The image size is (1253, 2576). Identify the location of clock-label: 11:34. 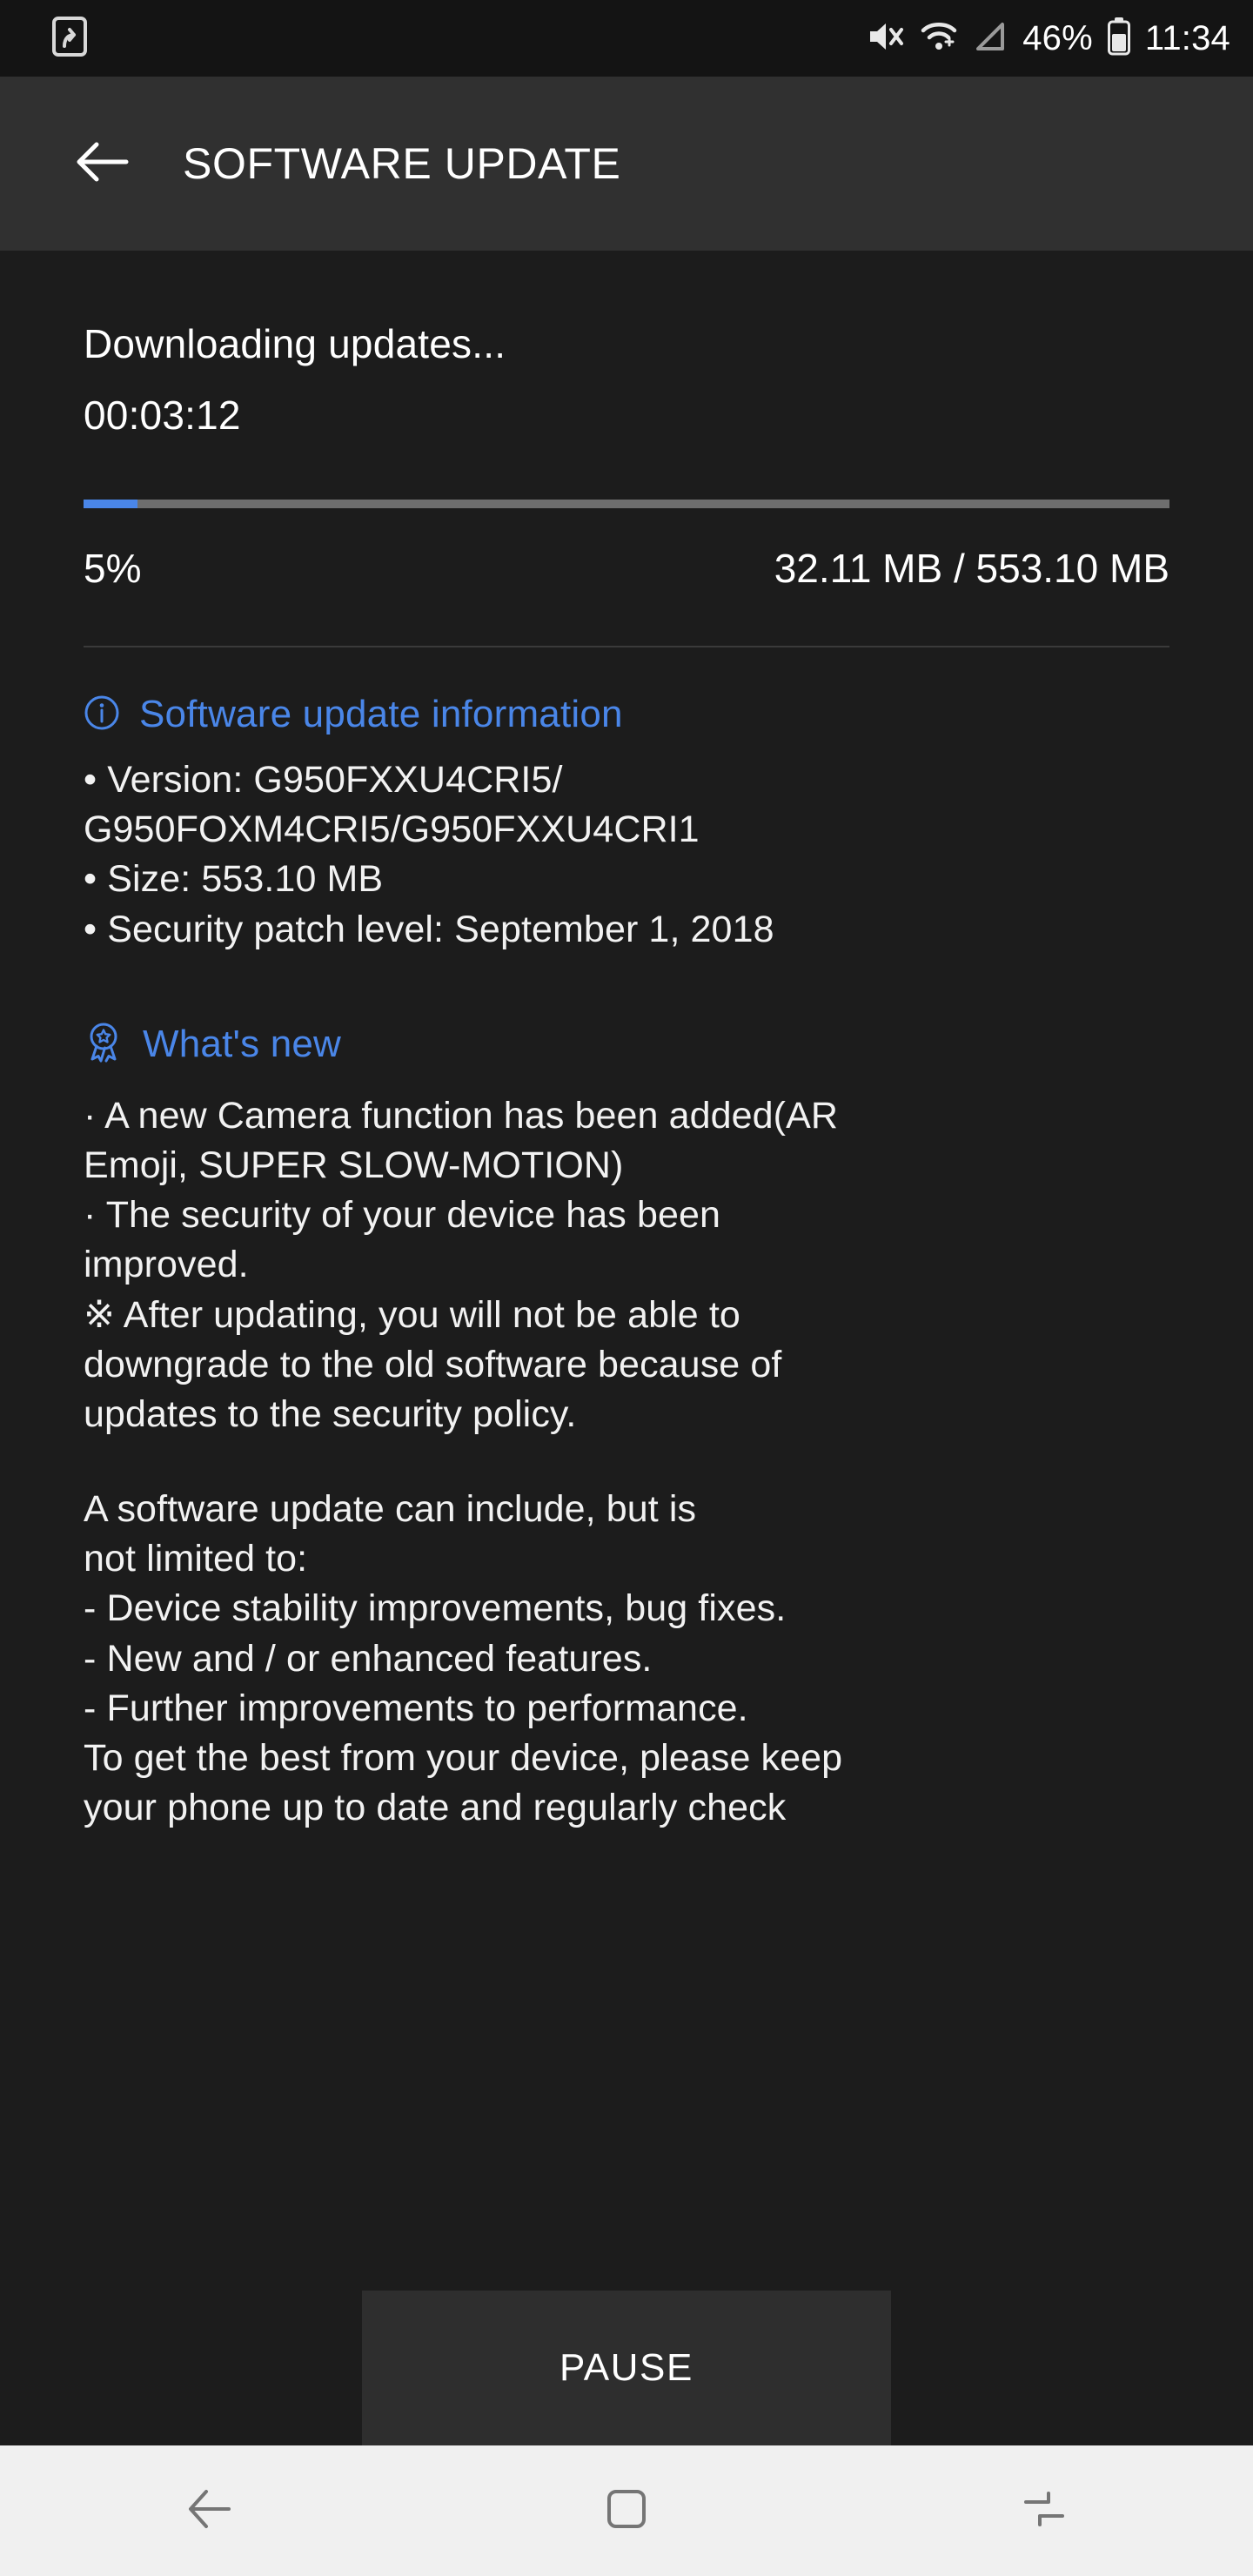
(1187, 37).